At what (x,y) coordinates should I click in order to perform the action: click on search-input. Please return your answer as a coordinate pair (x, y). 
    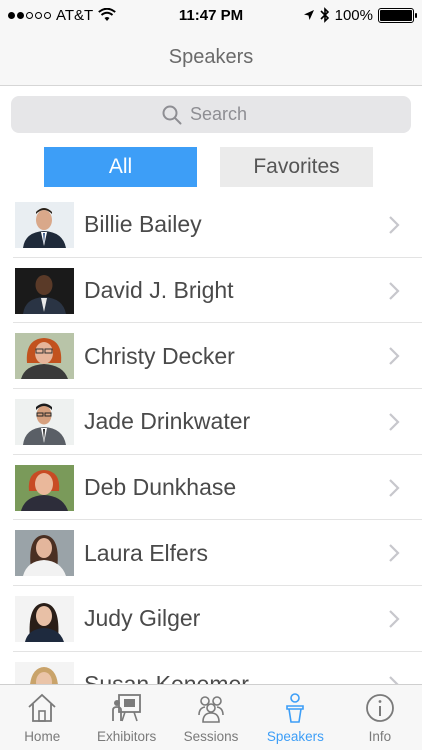
    Looking at the image, I should click on (225, 114).